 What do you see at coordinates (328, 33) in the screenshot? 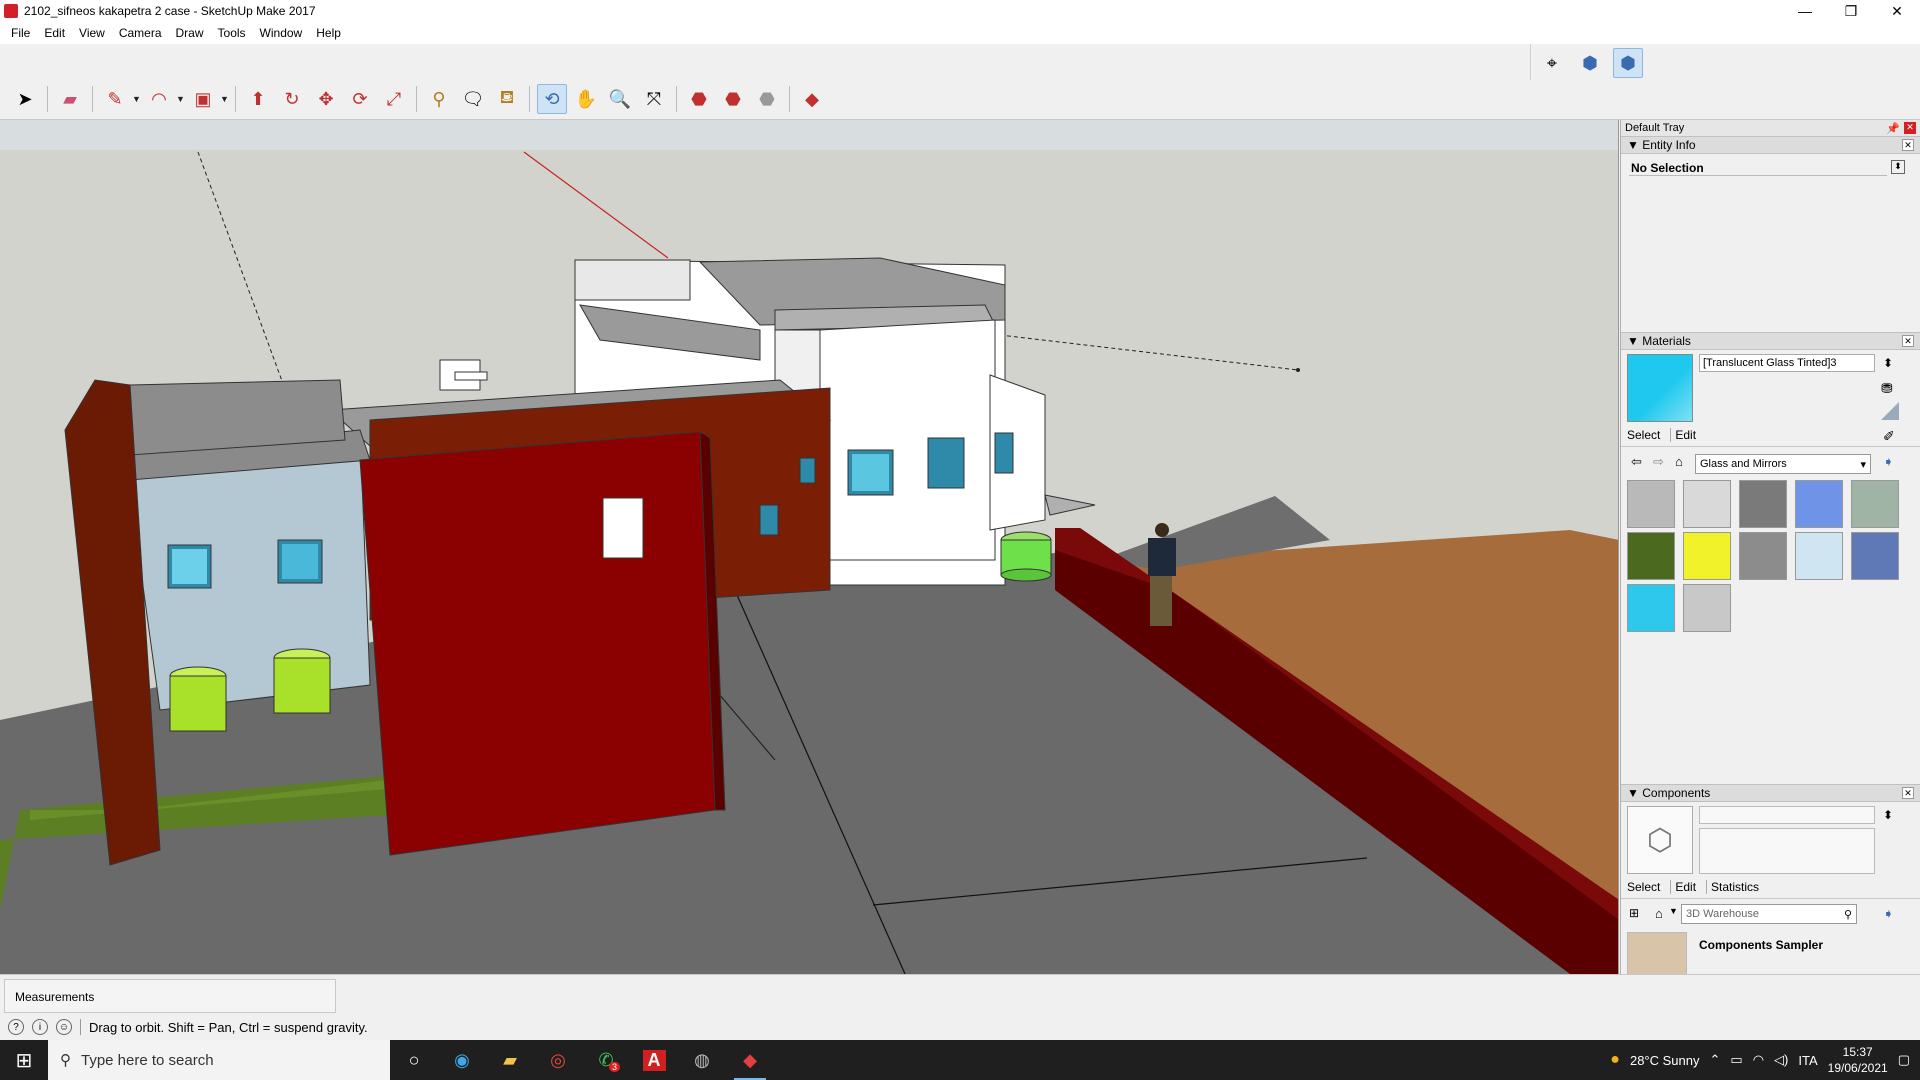
I see `menu-help: Help` at bounding box center [328, 33].